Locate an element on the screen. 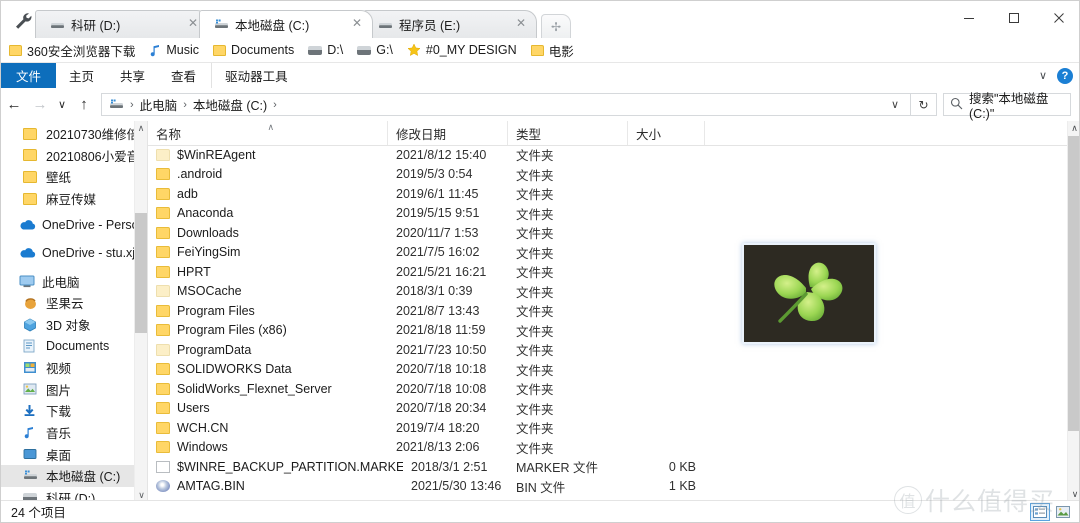 The height and width of the screenshot is (523, 1080). breadcrumb-item-this-pc: 此电脑 is located at coordinates (159, 104).